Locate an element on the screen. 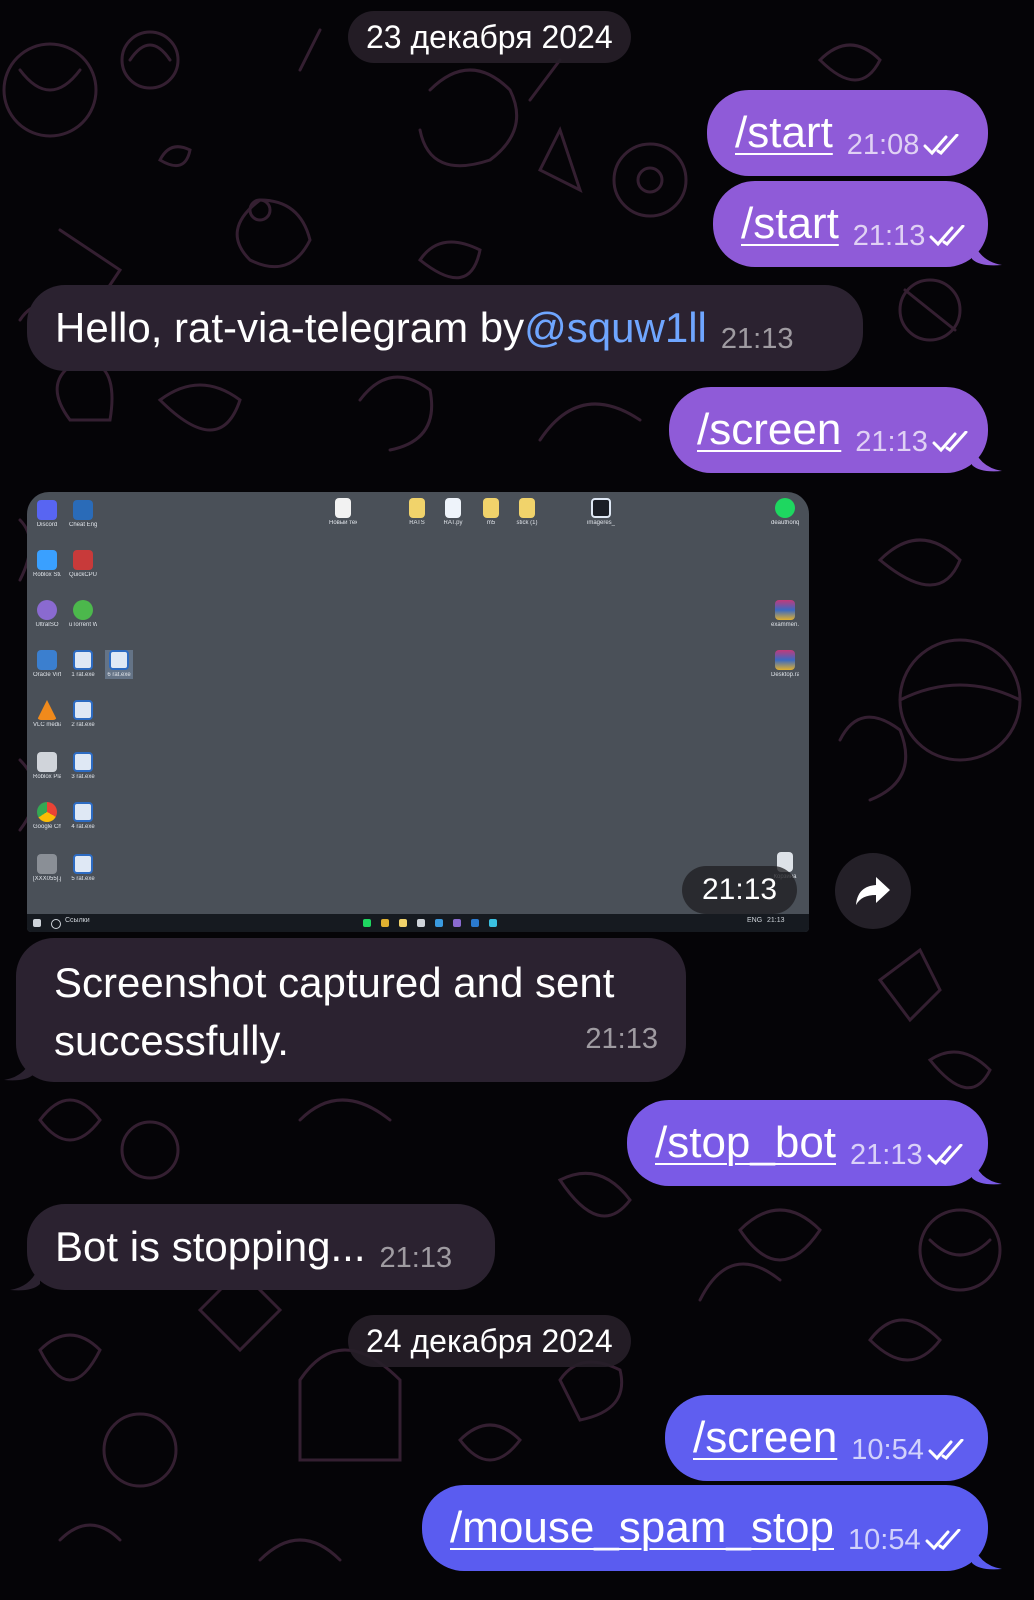 This screenshot has height=1600, width=1034. desktop-icon: Roblox Player is located at coordinates (47, 766).